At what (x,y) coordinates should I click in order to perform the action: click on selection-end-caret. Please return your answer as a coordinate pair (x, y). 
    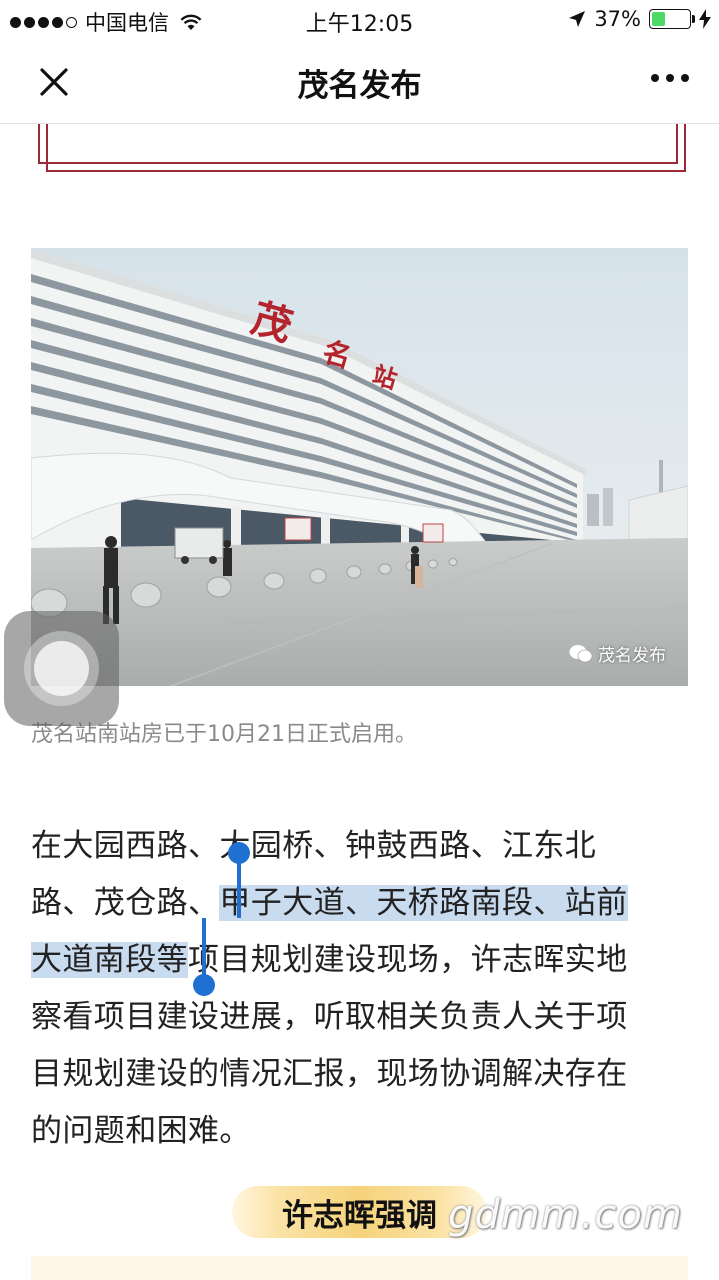
    Looking at the image, I should click on (204, 949).